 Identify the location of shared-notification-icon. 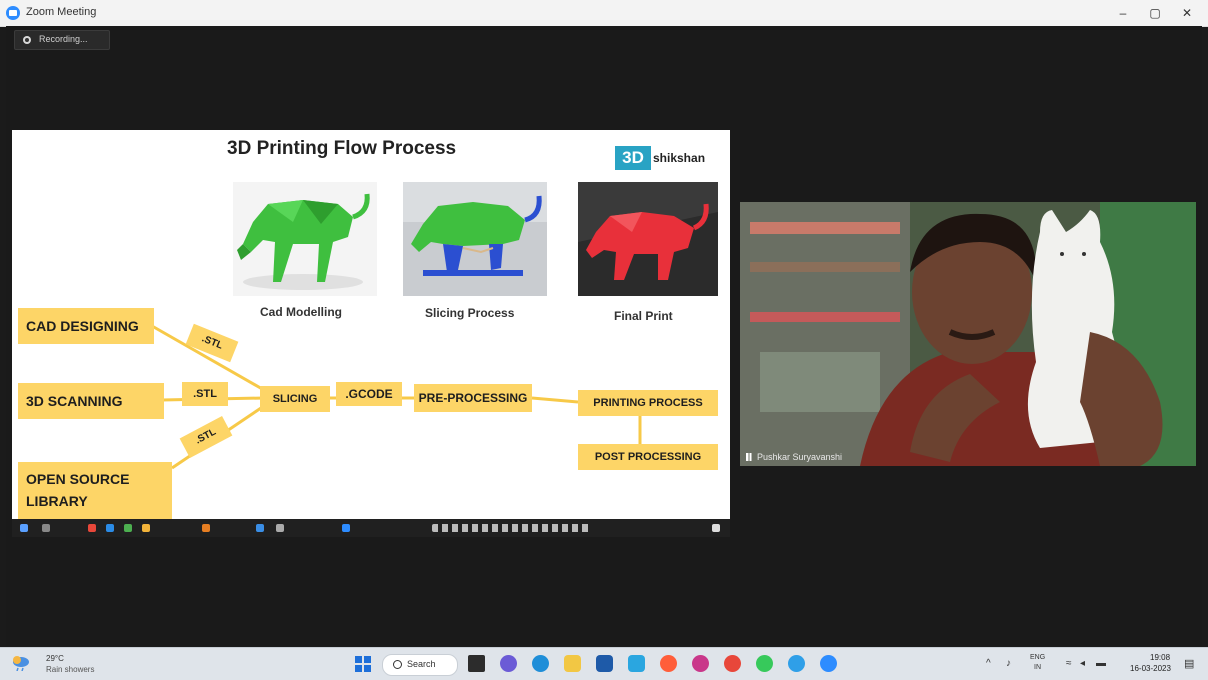
(716, 528).